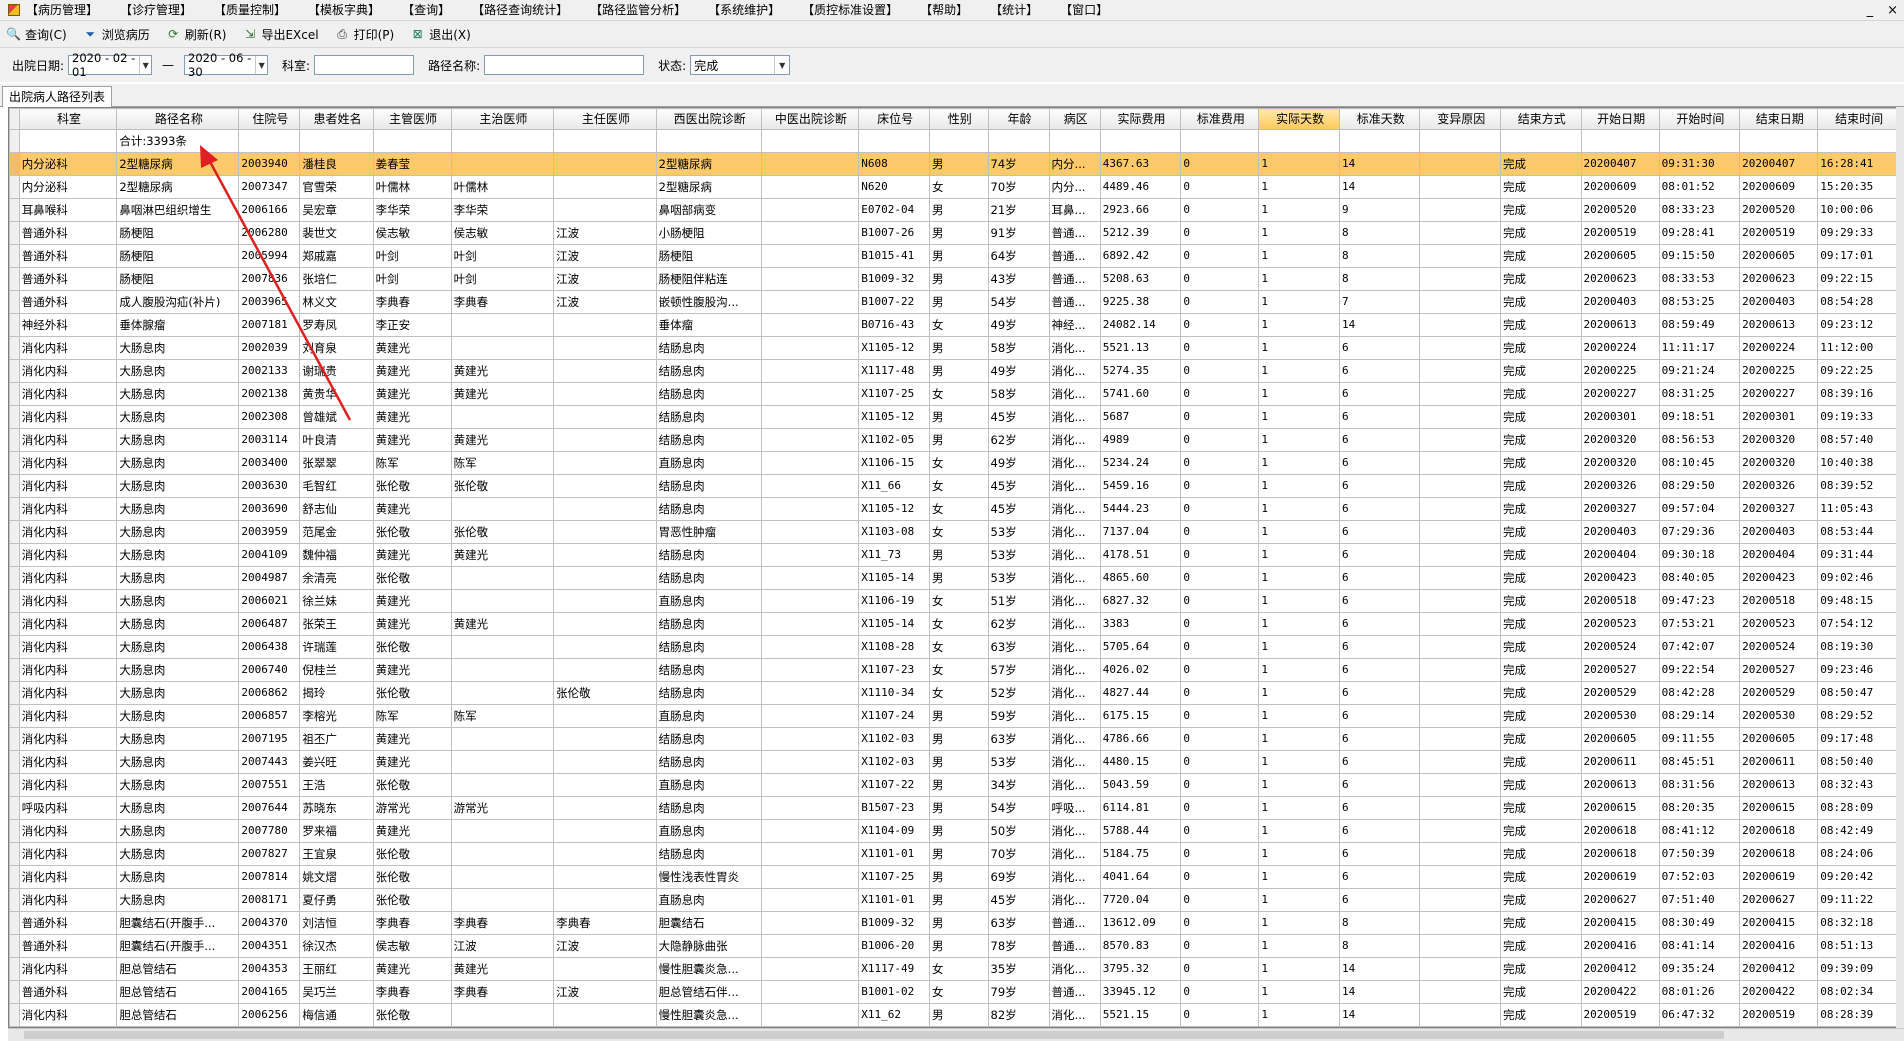 Image resolution: width=1904 pixels, height=1041 pixels. Describe the element at coordinates (1858, 946) in the screenshot. I see `table-cell: 08:51:13` at that location.